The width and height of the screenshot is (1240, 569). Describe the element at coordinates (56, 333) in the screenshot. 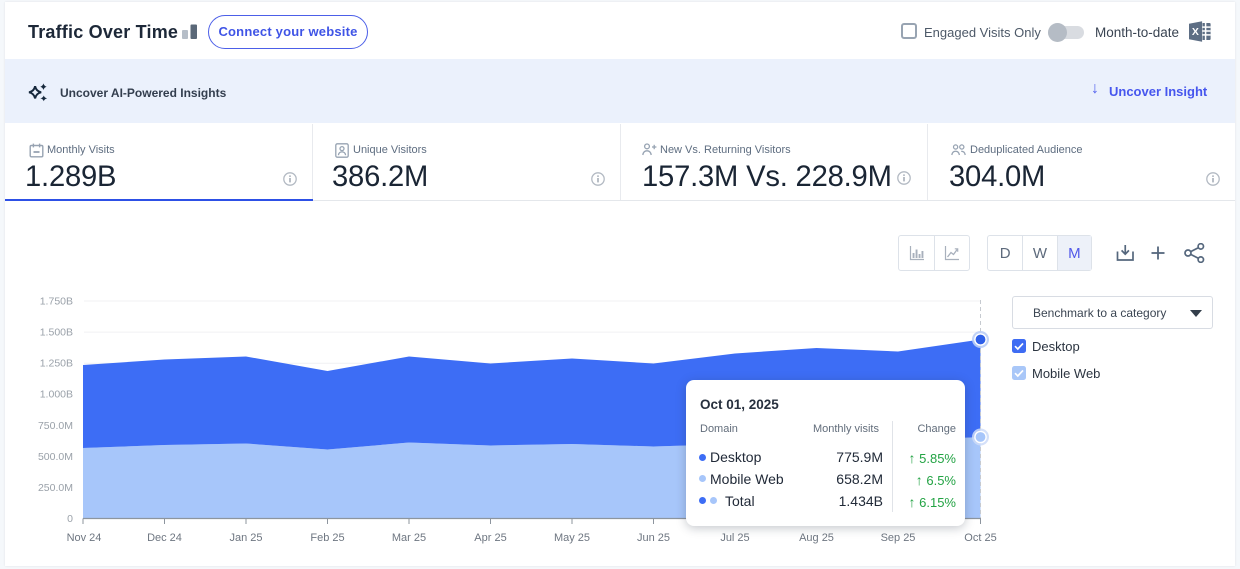

I see `svg-text: 1.500B` at that location.